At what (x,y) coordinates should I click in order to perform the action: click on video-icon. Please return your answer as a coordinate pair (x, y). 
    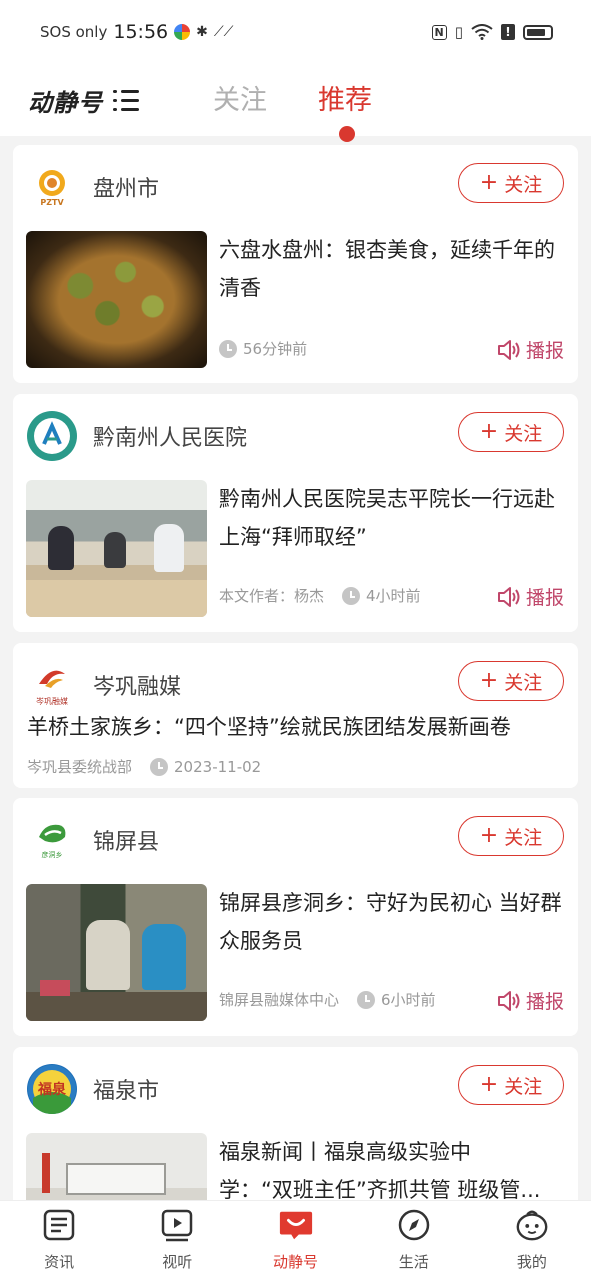
    Looking at the image, I should click on (177, 1225).